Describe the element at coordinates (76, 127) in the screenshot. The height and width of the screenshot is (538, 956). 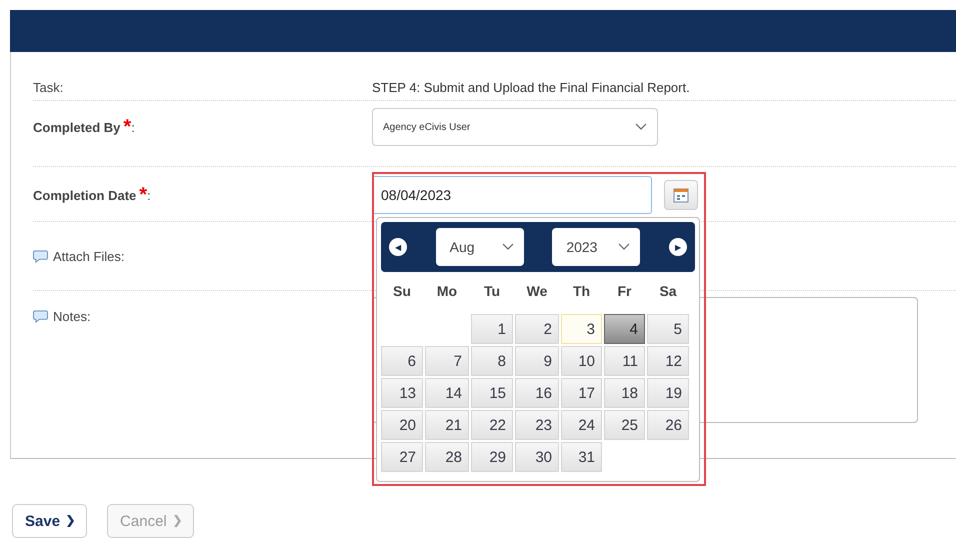
I see `field-label: Completed By` at that location.